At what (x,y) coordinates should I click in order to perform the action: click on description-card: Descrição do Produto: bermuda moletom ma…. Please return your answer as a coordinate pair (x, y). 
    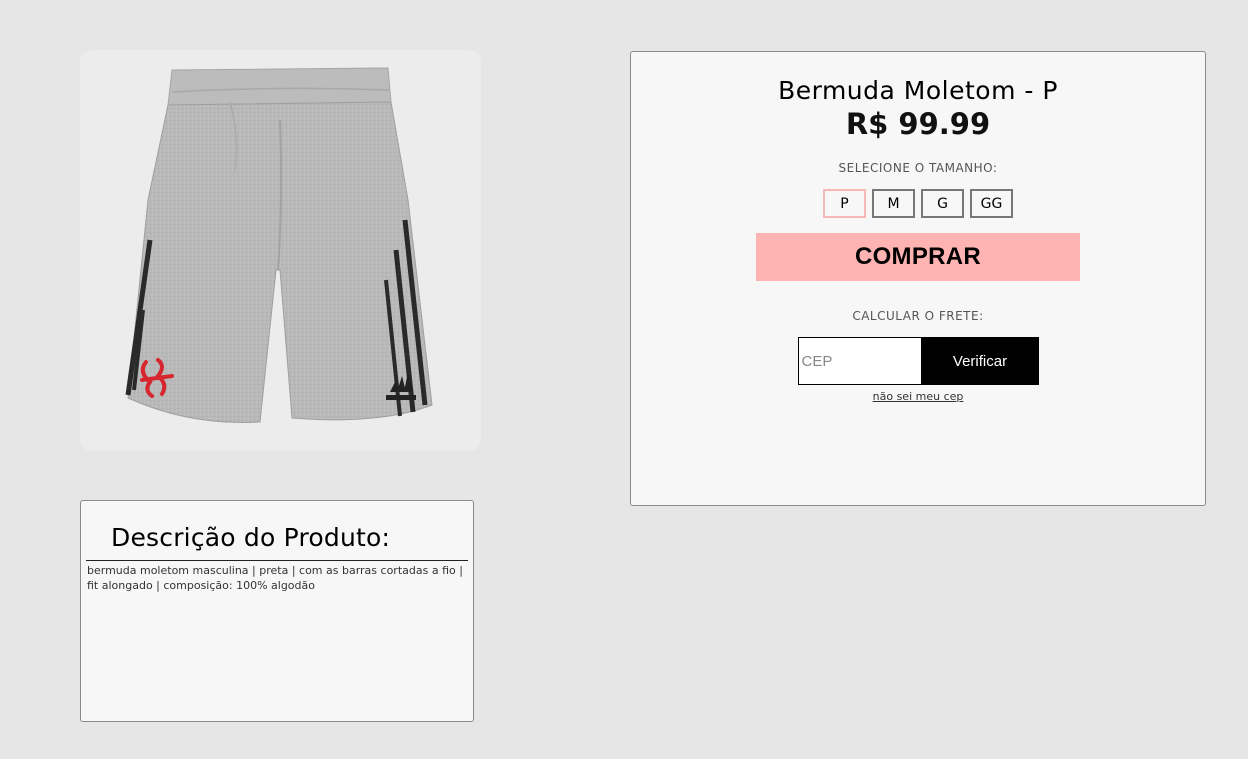
    Looking at the image, I should click on (277, 611).